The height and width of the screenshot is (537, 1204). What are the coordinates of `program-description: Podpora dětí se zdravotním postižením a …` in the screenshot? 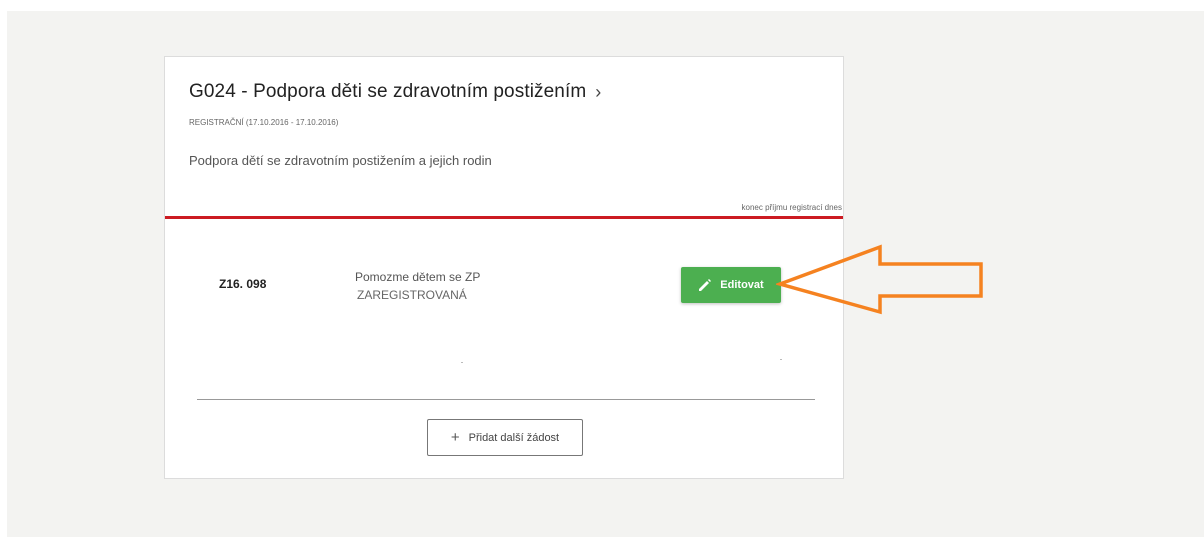 It's located at (340, 160).